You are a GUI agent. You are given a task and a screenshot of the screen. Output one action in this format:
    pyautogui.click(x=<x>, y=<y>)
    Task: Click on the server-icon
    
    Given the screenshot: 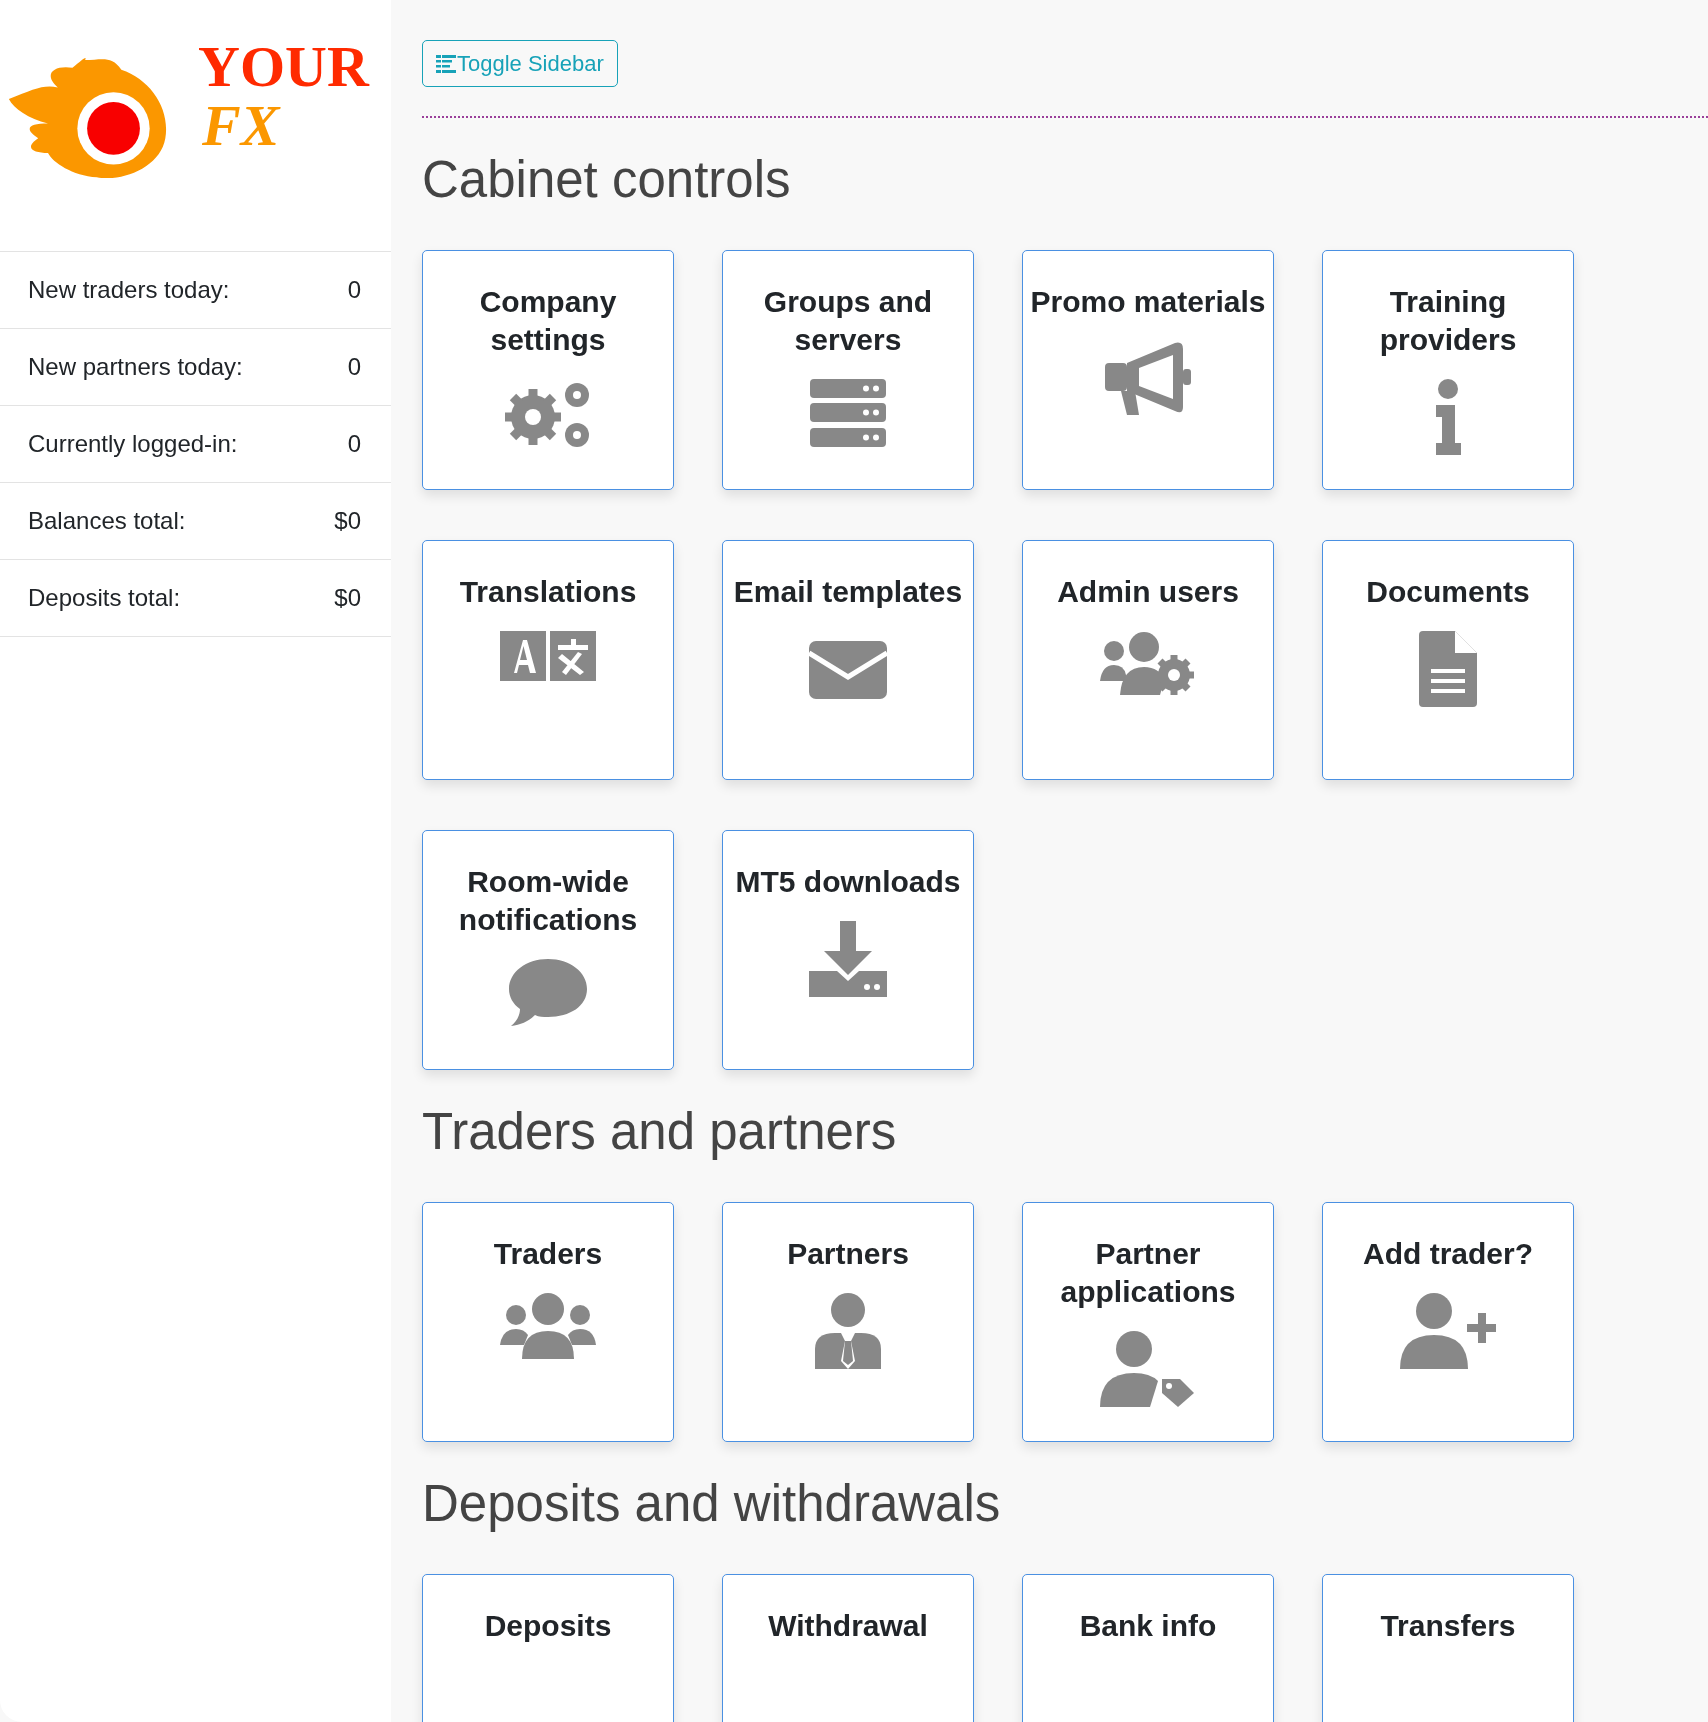 What is the action you would take?
    pyautogui.click(x=848, y=413)
    